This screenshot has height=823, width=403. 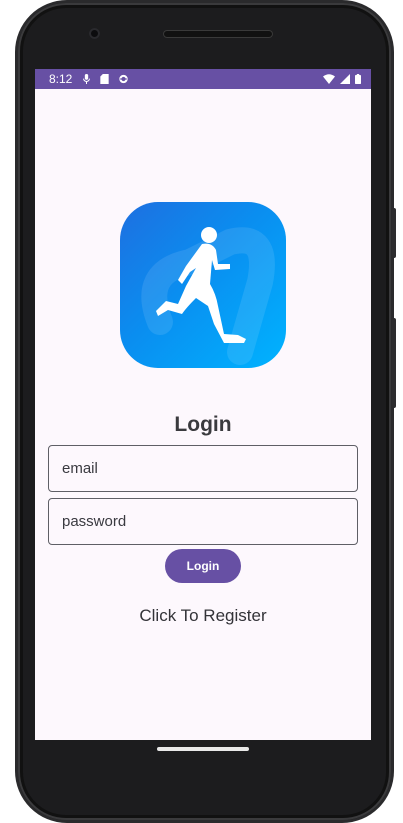 What do you see at coordinates (218, 34) in the screenshot?
I see `earpiece-speaker` at bounding box center [218, 34].